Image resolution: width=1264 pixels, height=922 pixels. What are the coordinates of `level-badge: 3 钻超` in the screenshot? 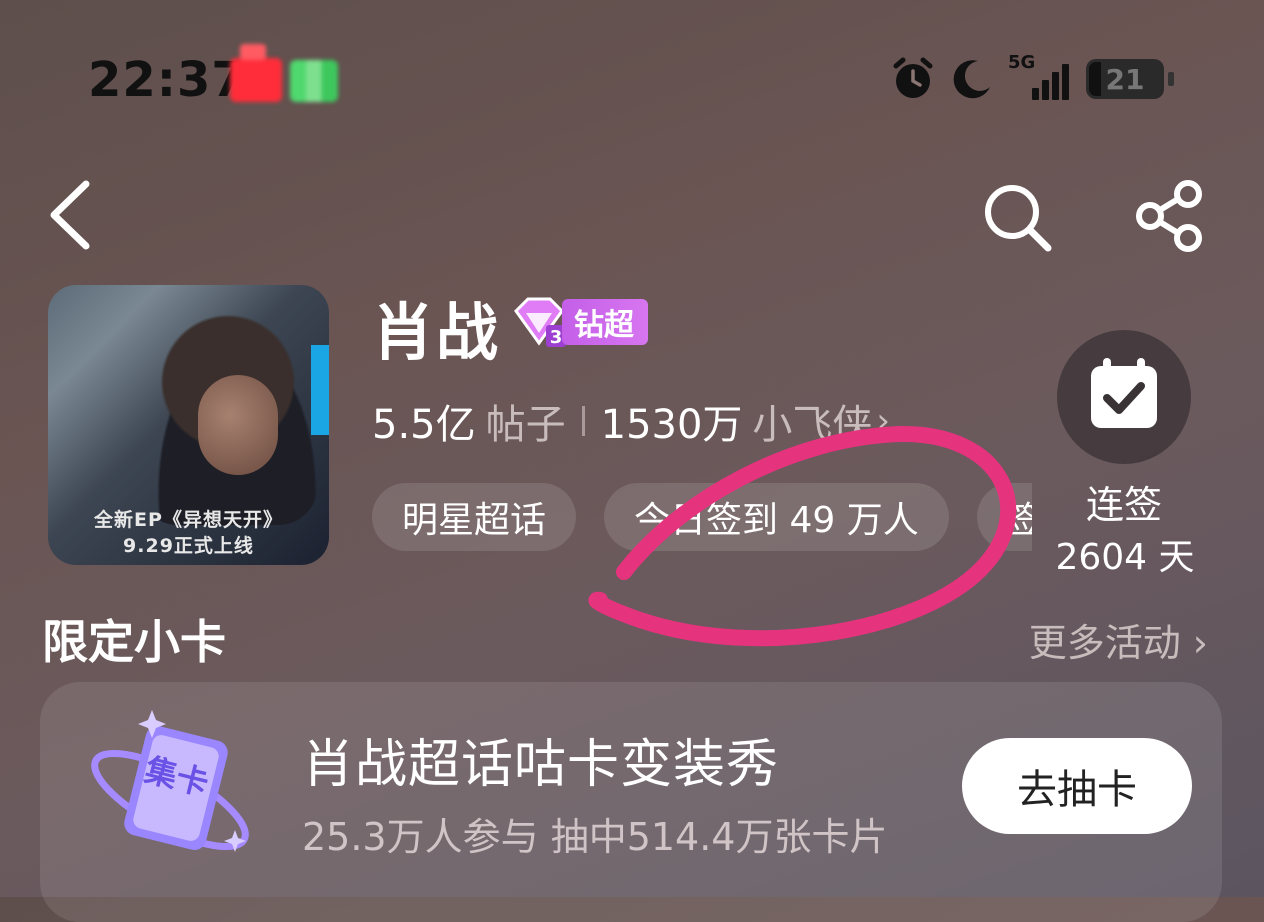 It's located at (579, 322).